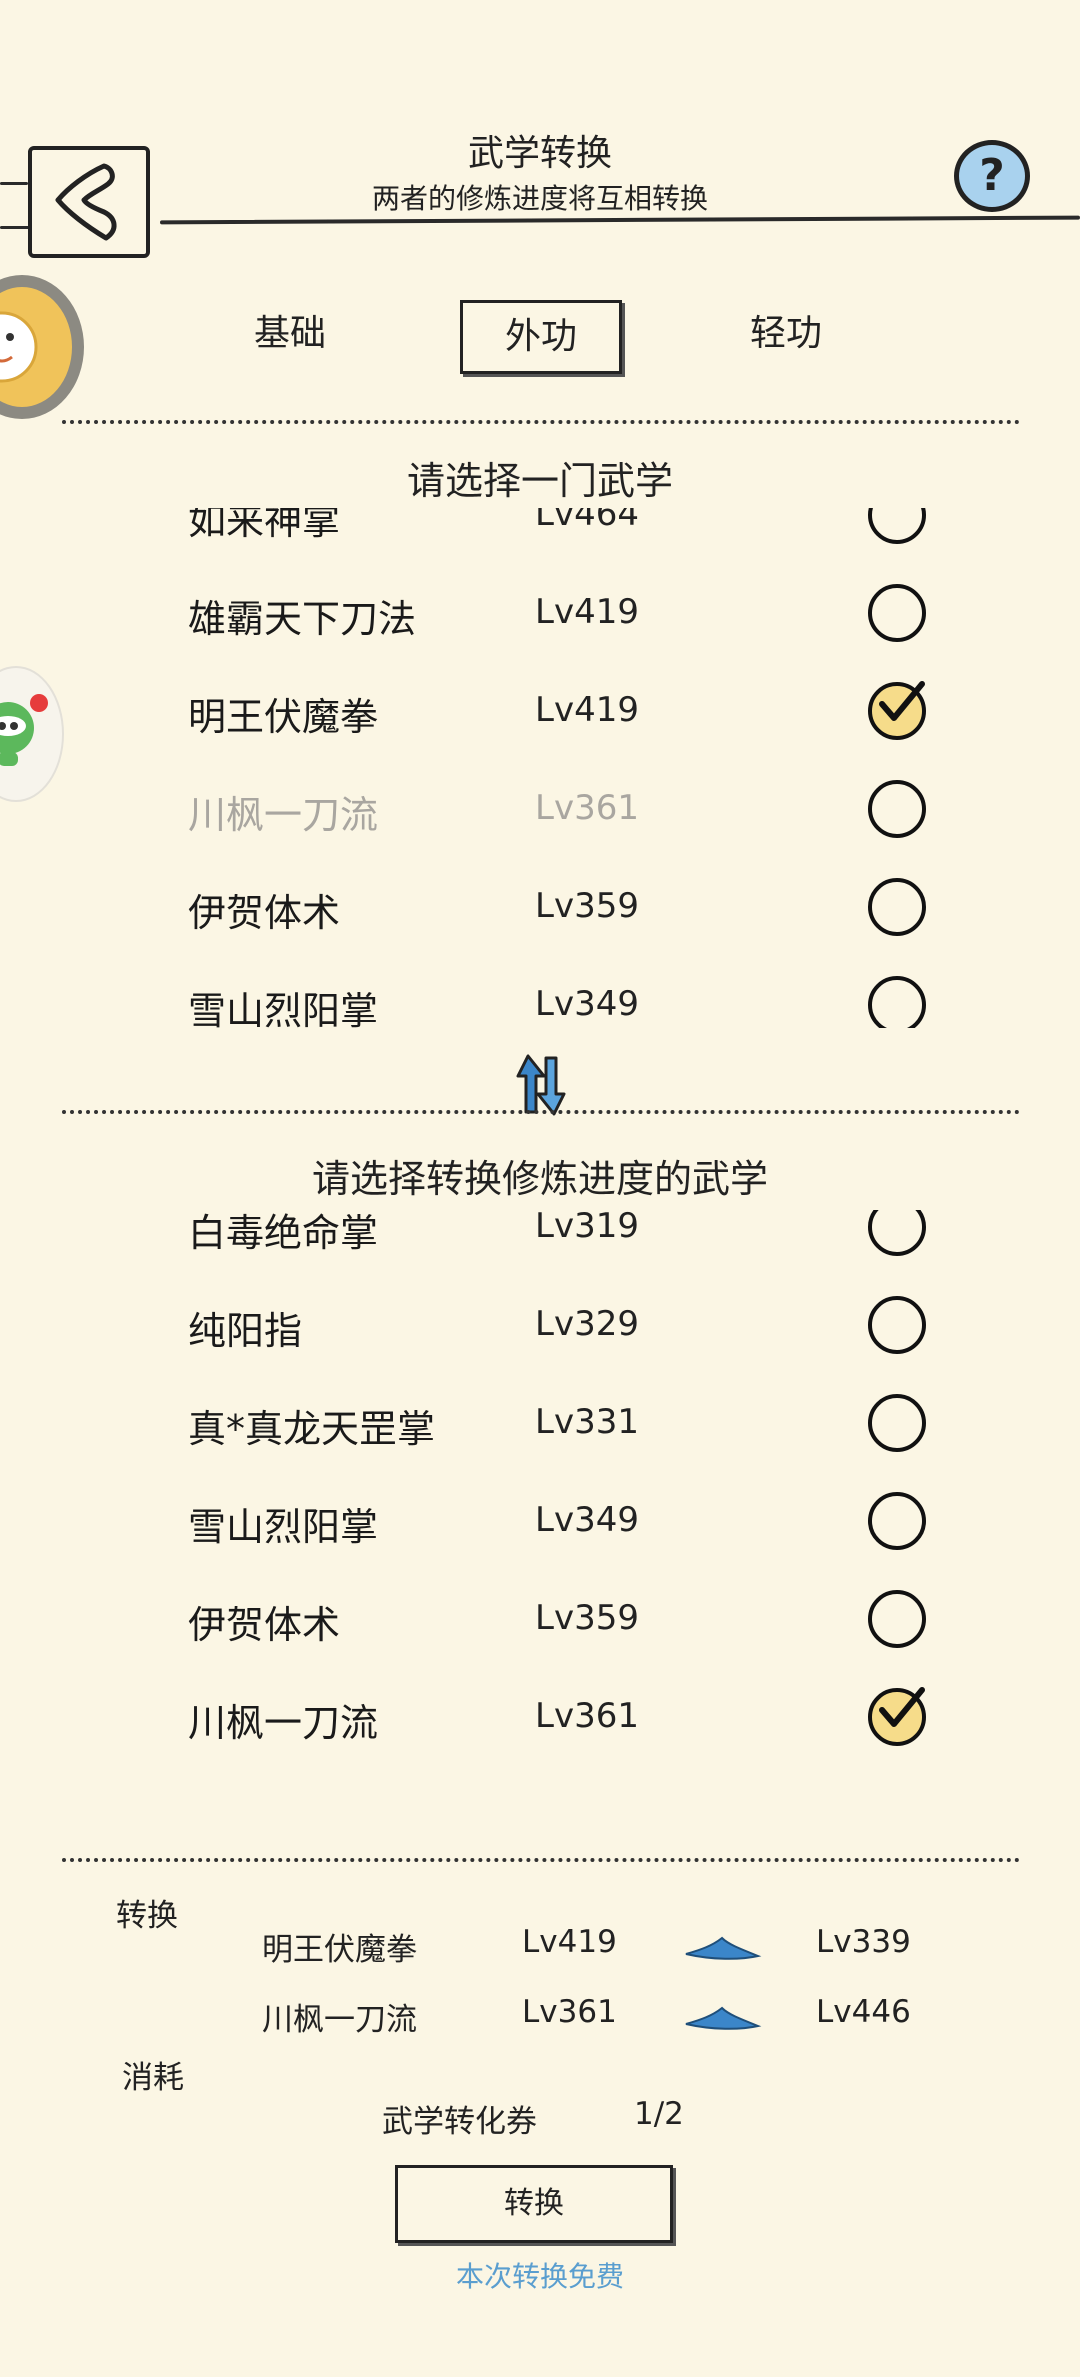  What do you see at coordinates (312, 1429) in the screenshot?
I see `skill-name: 真*真龙天罡掌` at bounding box center [312, 1429].